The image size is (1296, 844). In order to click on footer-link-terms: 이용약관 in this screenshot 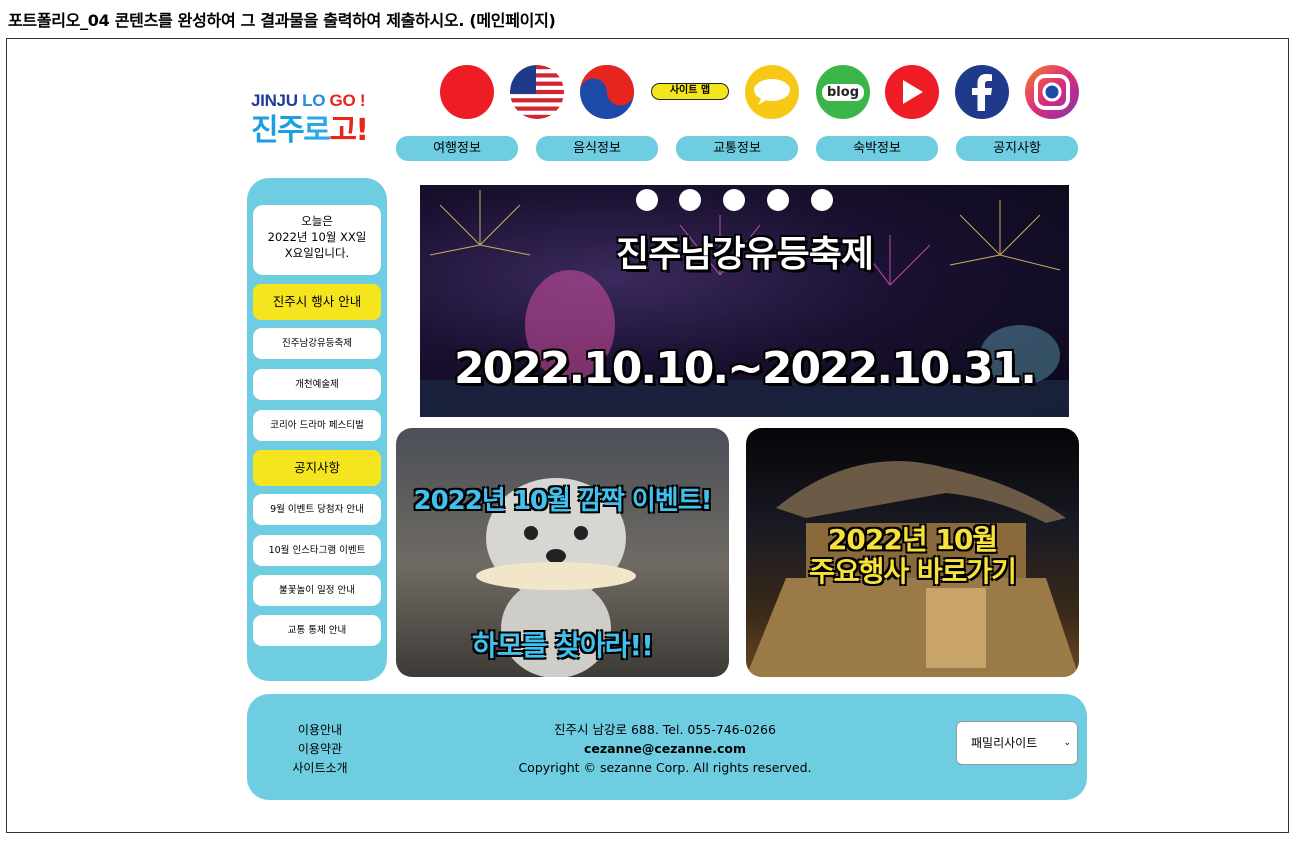, I will do `click(320, 749)`.